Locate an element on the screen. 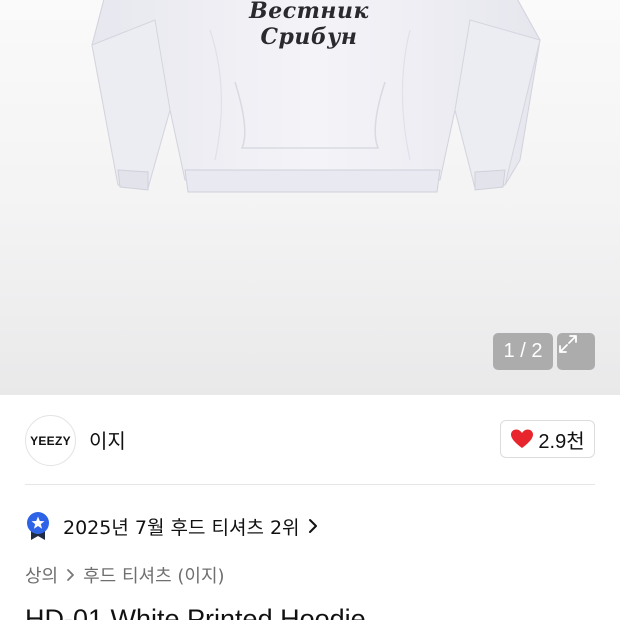  image-counter: 1 / 2 is located at coordinates (523, 351).